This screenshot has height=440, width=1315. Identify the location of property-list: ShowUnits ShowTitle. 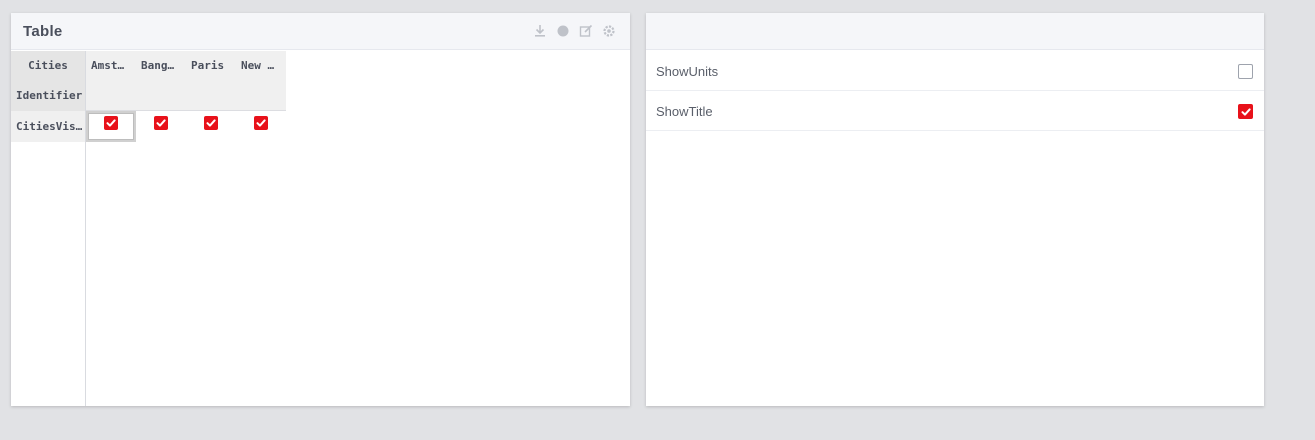
(955, 91).